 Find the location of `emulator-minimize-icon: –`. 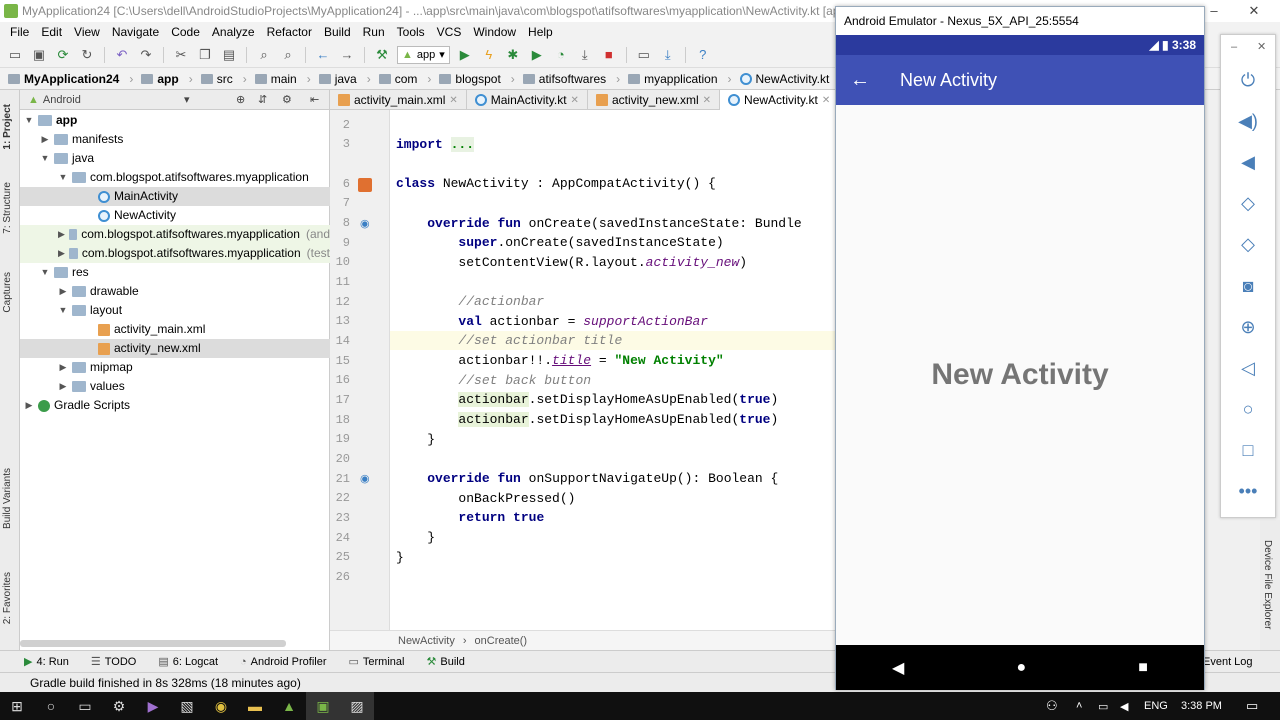

emulator-minimize-icon: – is located at coordinates (1234, 47).